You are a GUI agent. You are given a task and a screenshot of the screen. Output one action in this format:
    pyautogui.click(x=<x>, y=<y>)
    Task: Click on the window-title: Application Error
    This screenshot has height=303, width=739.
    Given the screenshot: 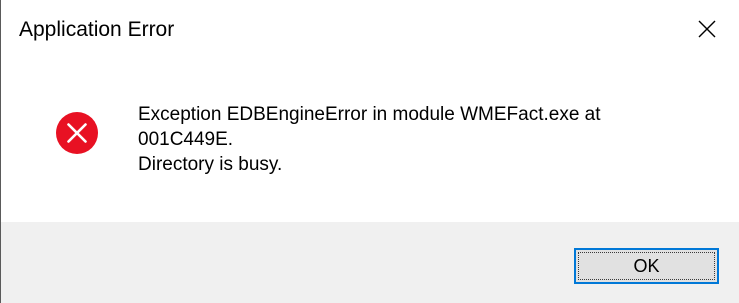 What is the action you would take?
    pyautogui.click(x=97, y=29)
    